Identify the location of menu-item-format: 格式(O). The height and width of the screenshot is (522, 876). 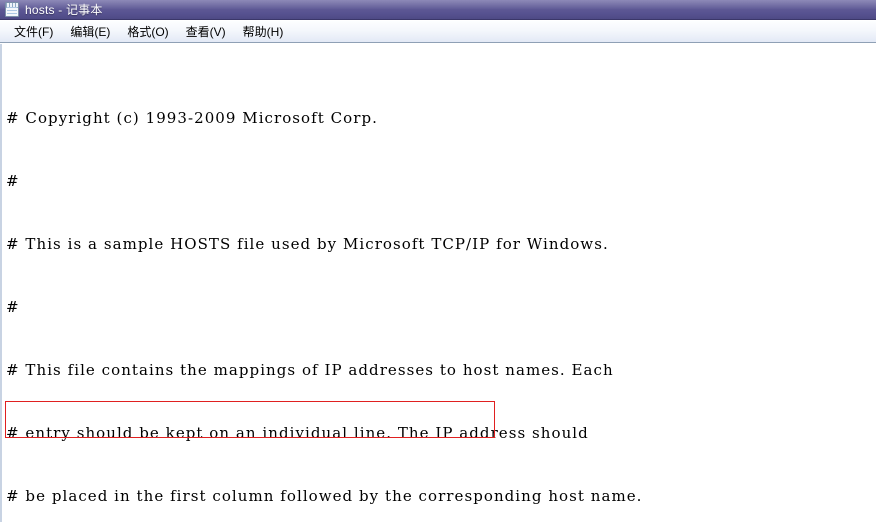
(148, 32).